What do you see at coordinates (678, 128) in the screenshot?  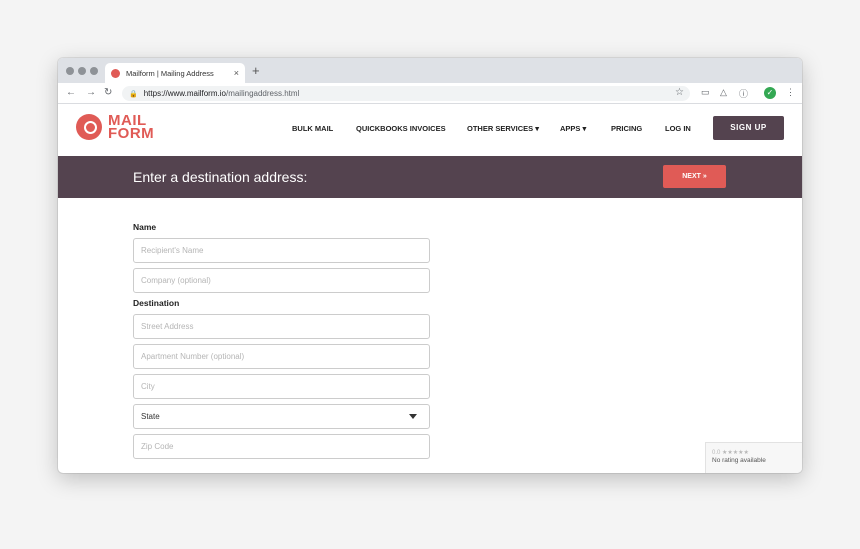 I see `nav-log-in: LOG IN` at bounding box center [678, 128].